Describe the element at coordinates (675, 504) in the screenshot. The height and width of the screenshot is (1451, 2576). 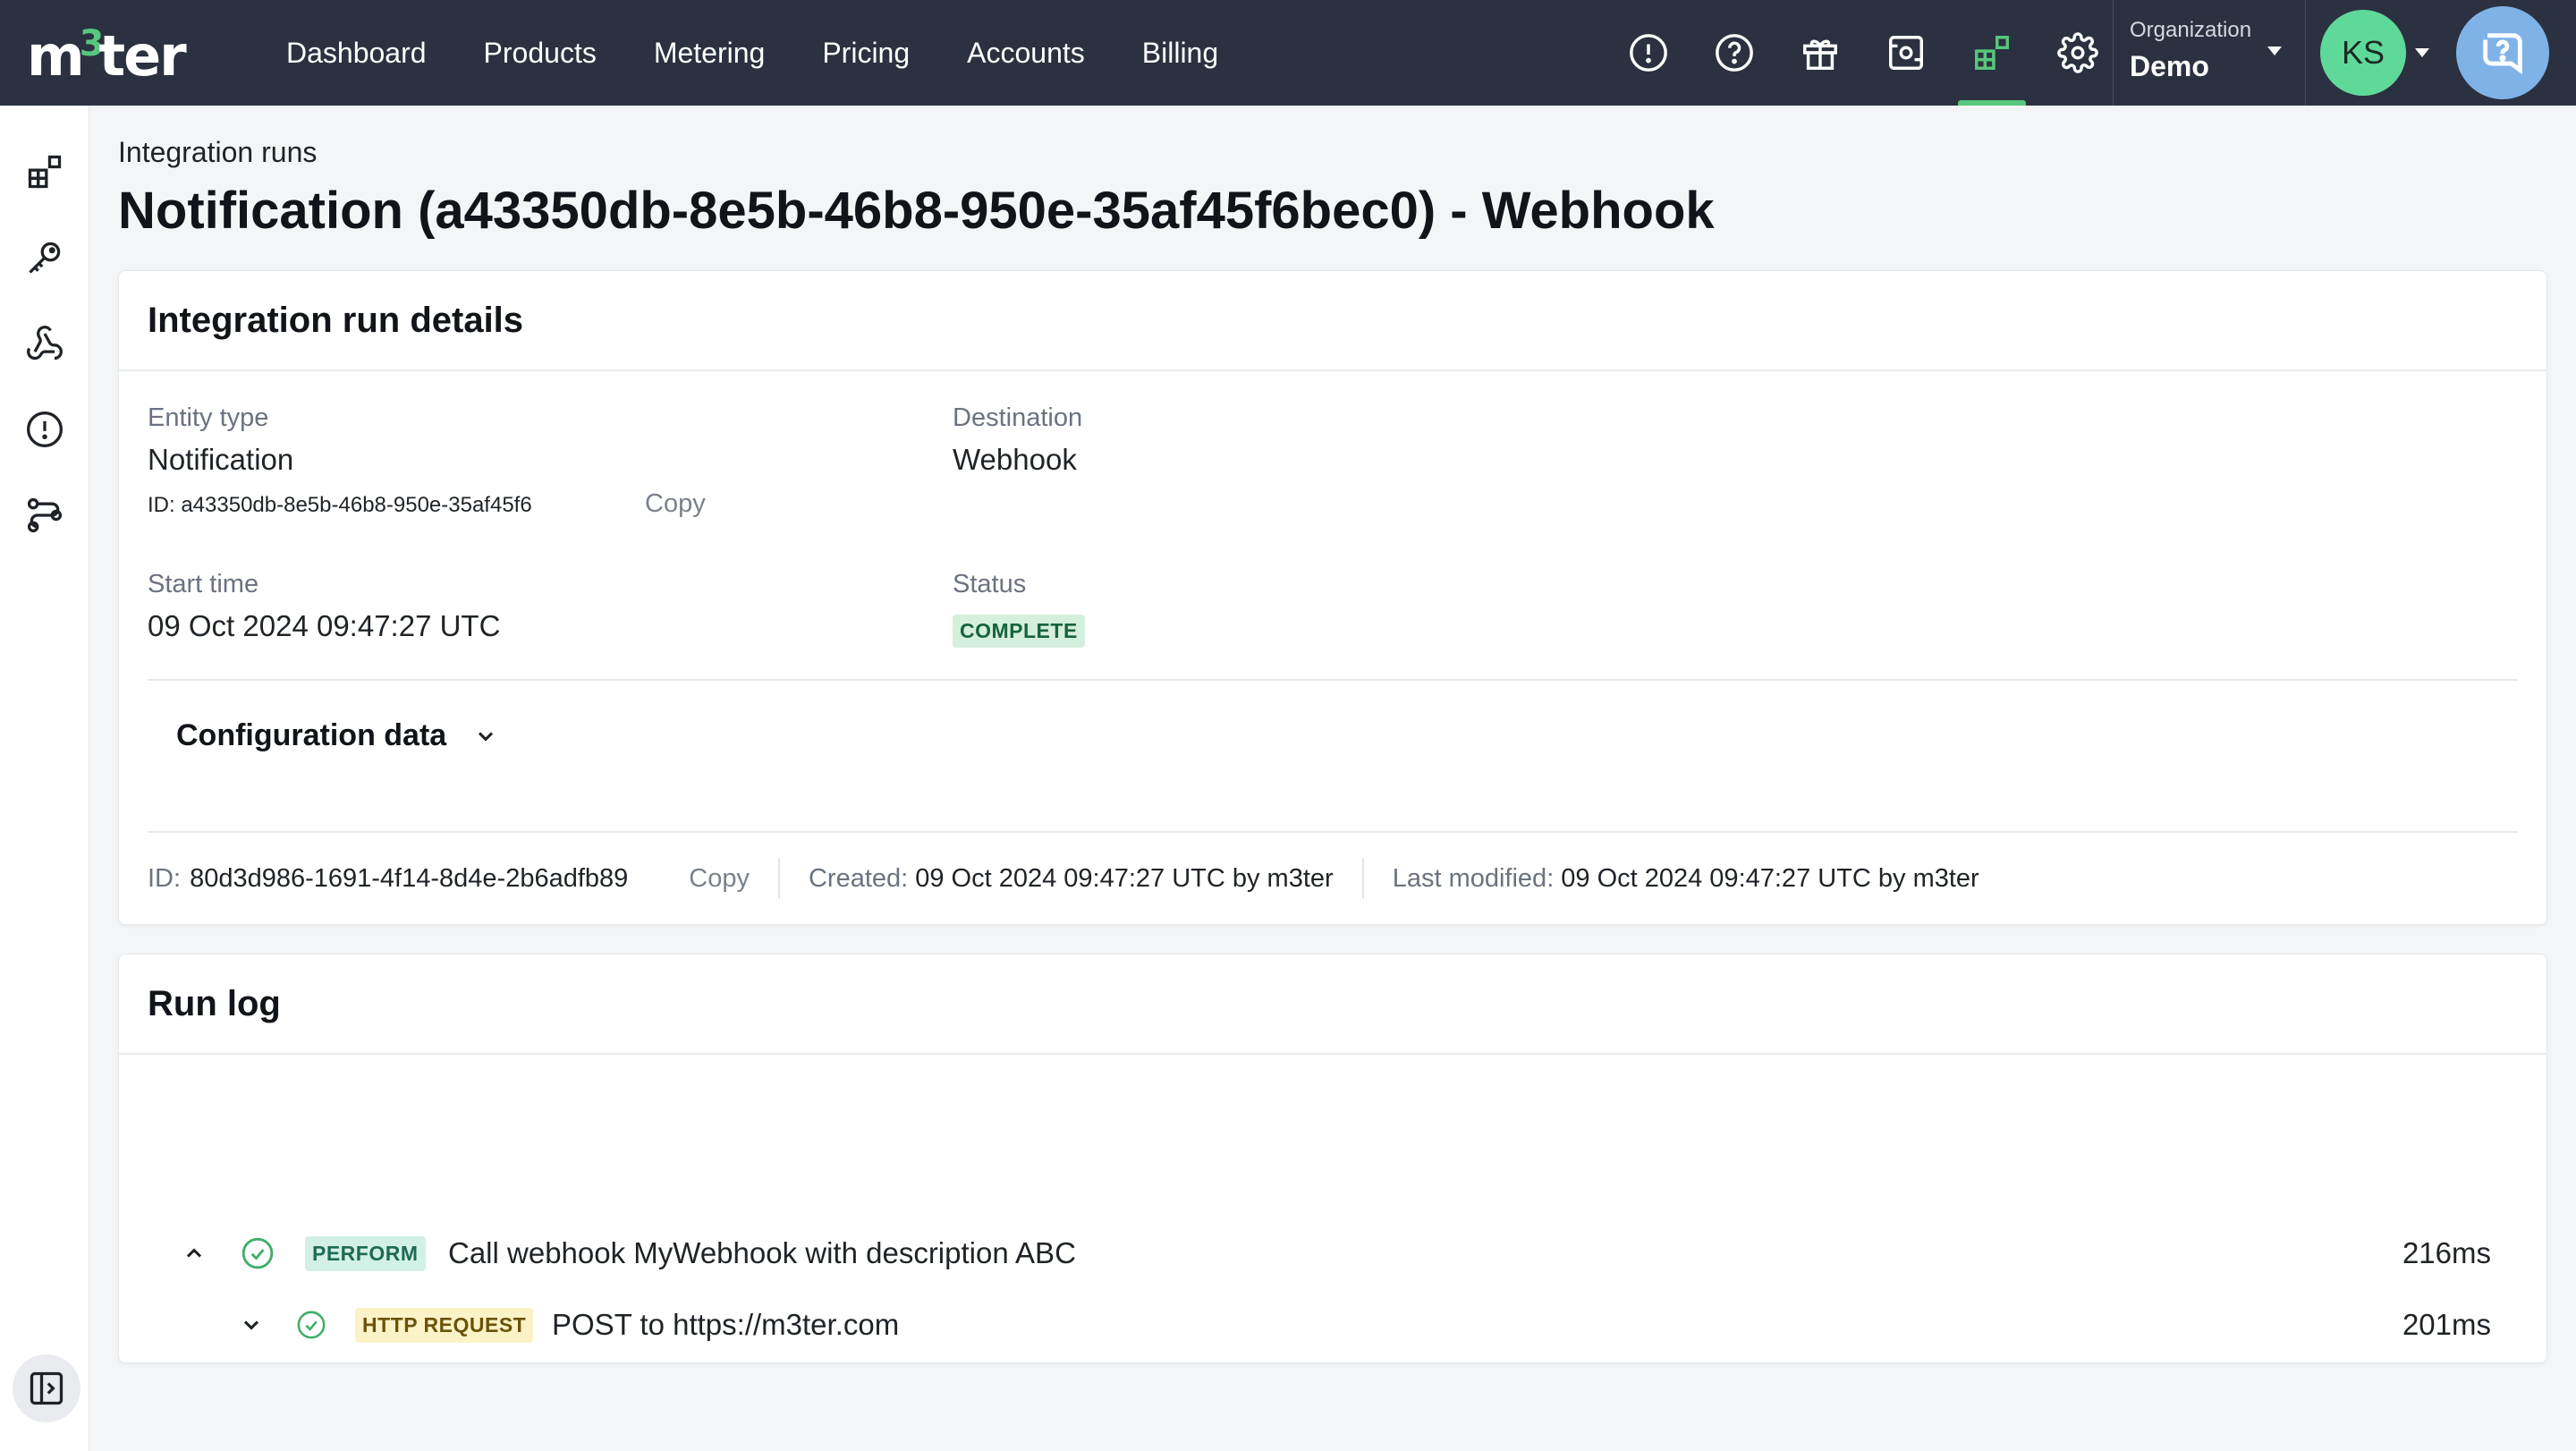
I see `copy-entity-id-button: Copy` at that location.